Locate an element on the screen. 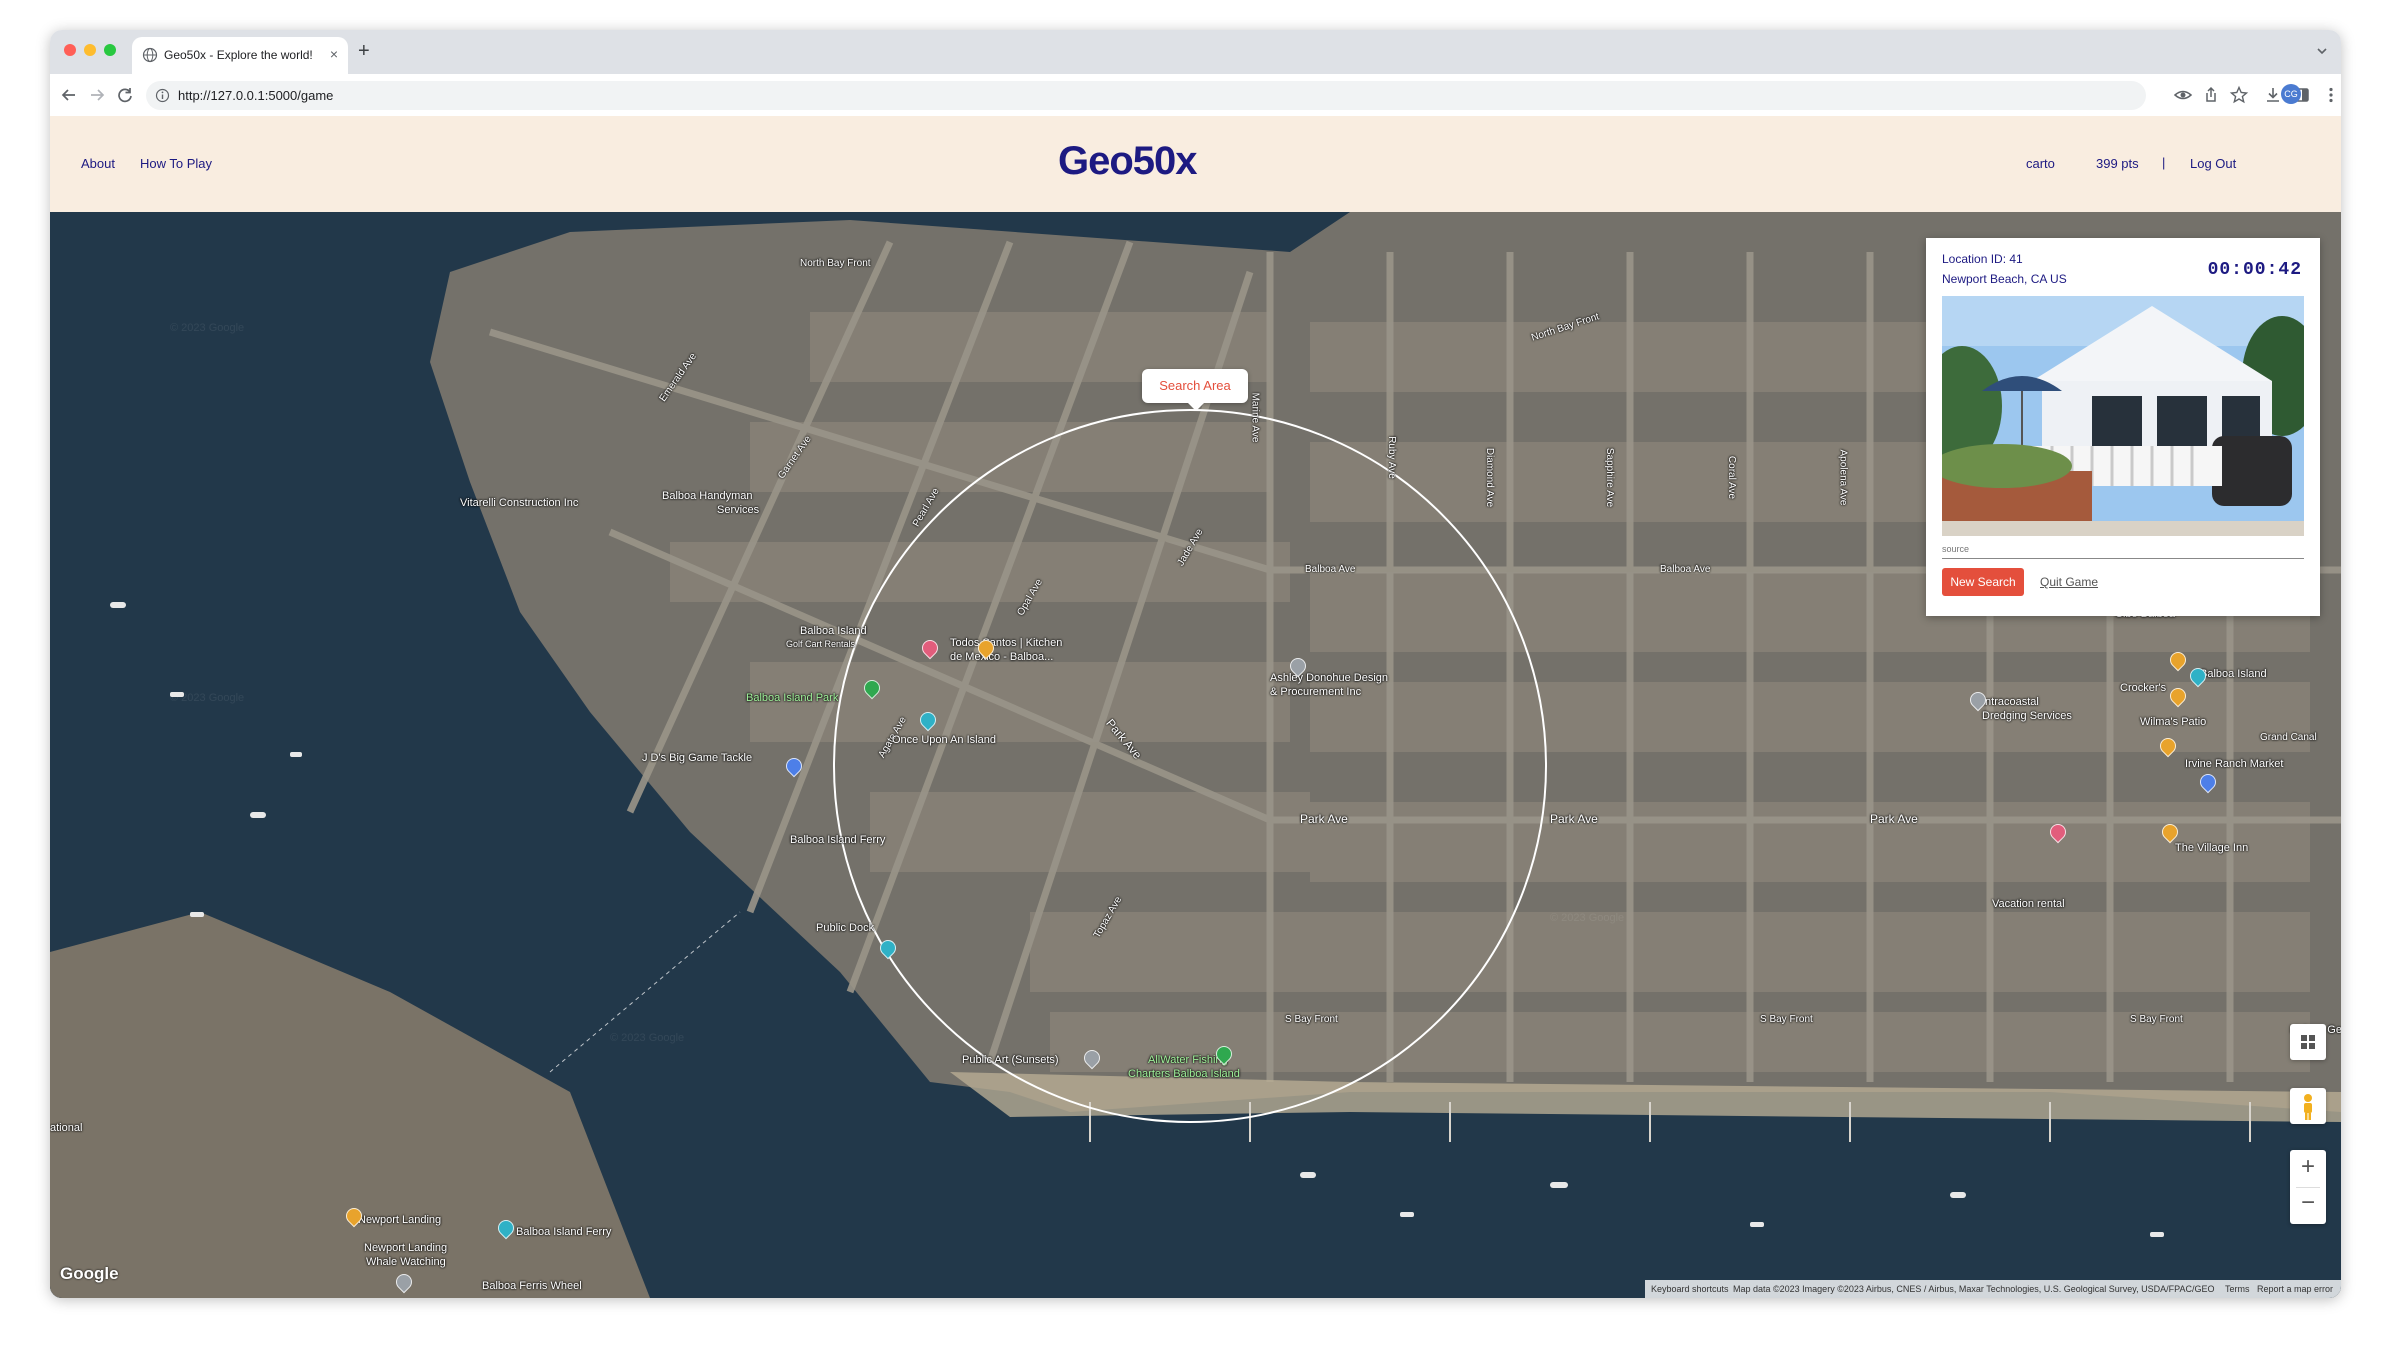 The image size is (2384, 1360). street-label: Coral Ave is located at coordinates (1732, 477).